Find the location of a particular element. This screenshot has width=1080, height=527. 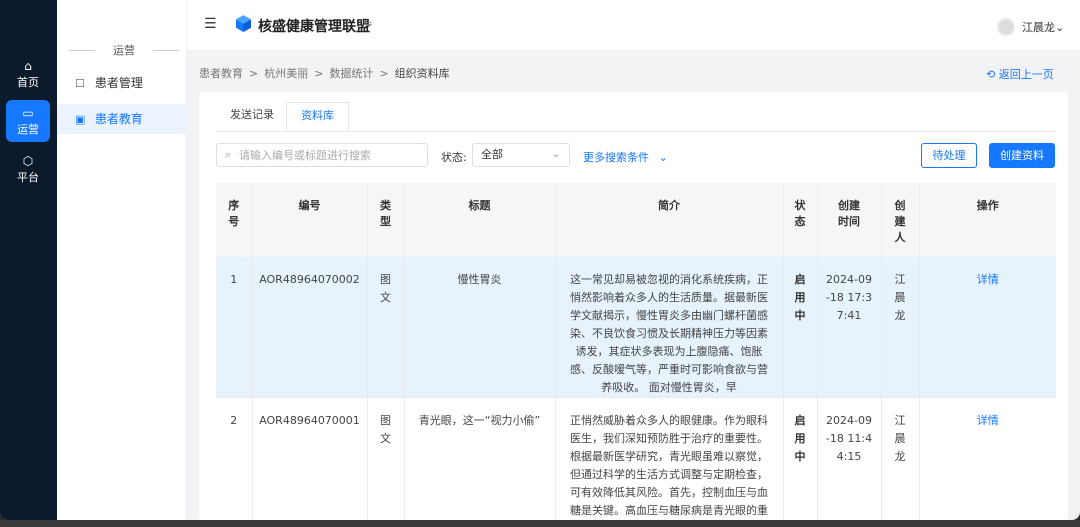

rail-item-label: 首页 is located at coordinates (28, 82).